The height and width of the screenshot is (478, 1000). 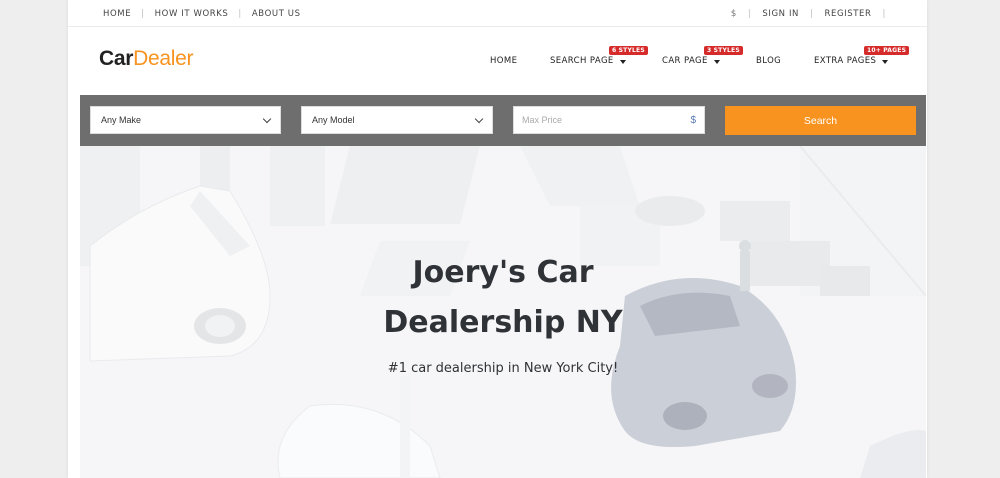 I want to click on site-logo: CarDealer, so click(x=146, y=59).